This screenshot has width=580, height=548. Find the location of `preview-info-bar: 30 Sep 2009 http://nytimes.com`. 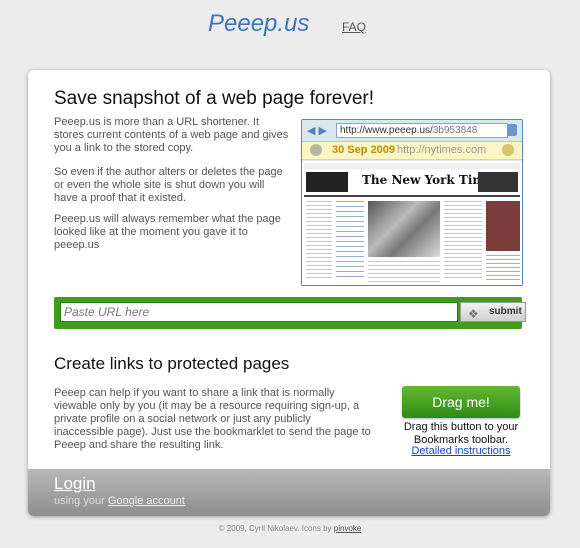

preview-info-bar: 30 Sep 2009 http://nytimes.com is located at coordinates (412, 151).